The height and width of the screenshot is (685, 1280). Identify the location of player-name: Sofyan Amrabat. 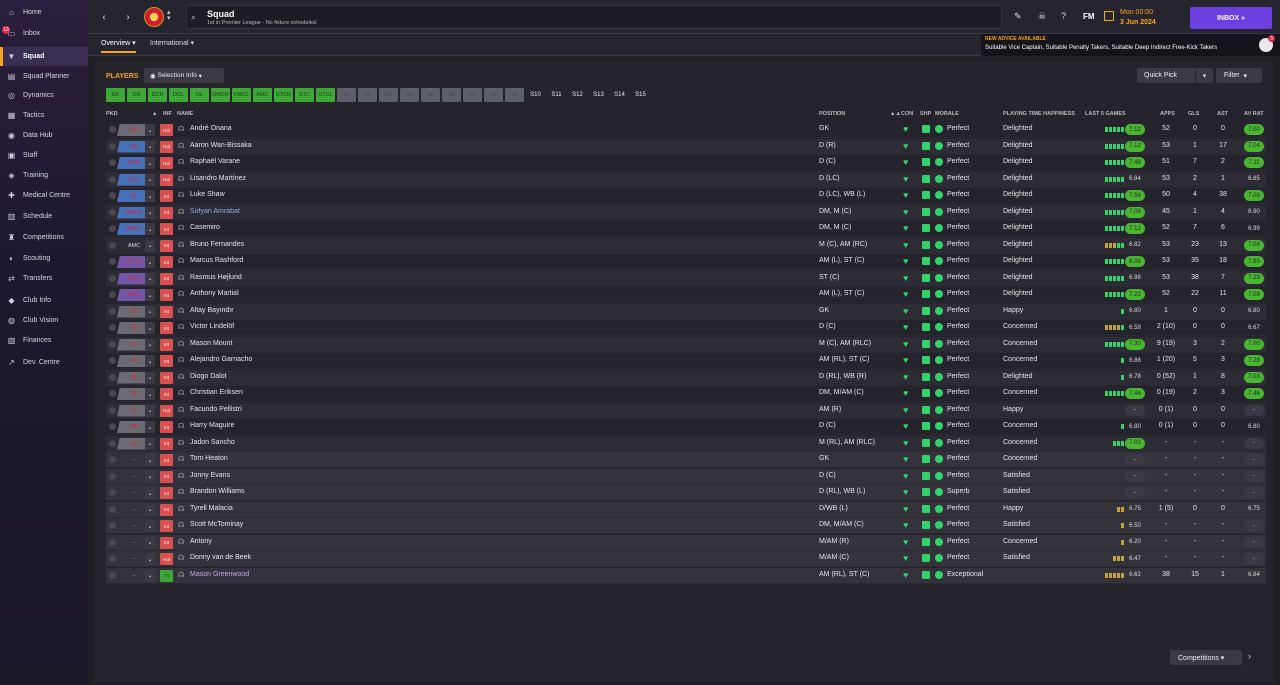
(215, 211).